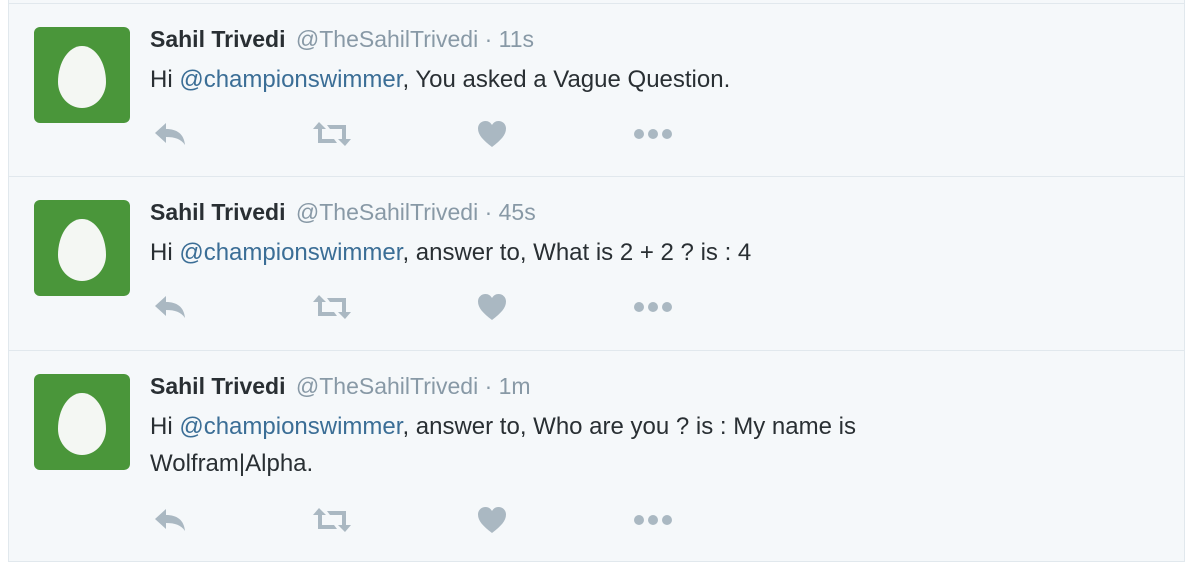 Image resolution: width=1192 pixels, height=562 pixels. What do you see at coordinates (516, 39) in the screenshot?
I see `timestamp: 11s` at bounding box center [516, 39].